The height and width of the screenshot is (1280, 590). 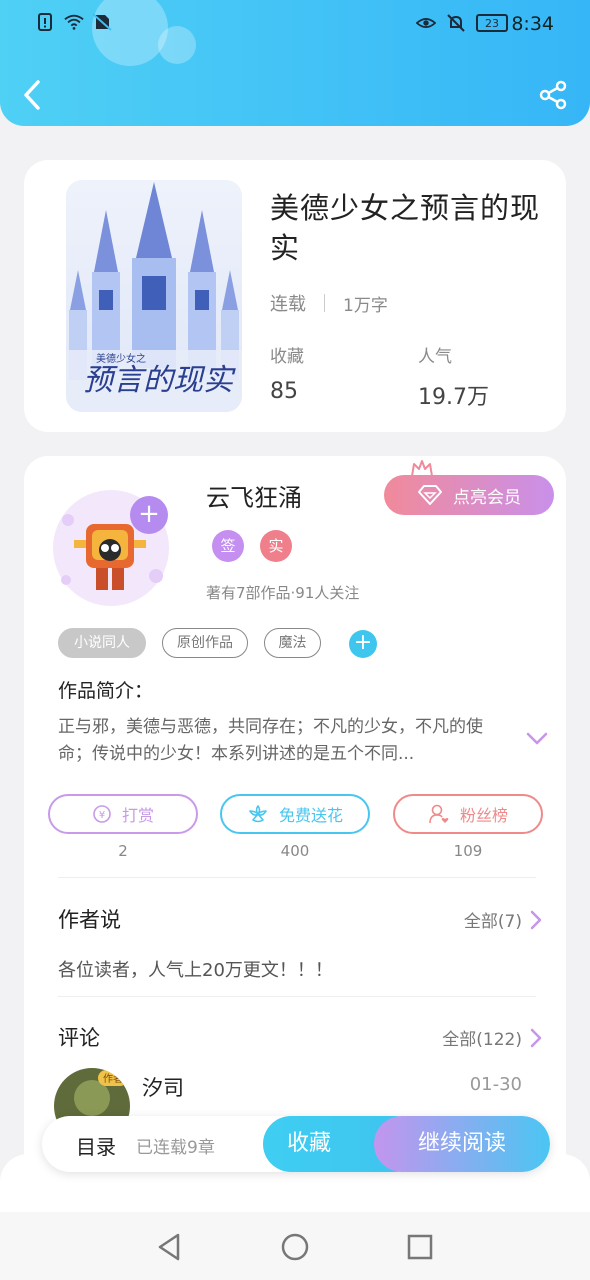 What do you see at coordinates (102, 643) in the screenshot?
I see `tag-item: 小说同人` at bounding box center [102, 643].